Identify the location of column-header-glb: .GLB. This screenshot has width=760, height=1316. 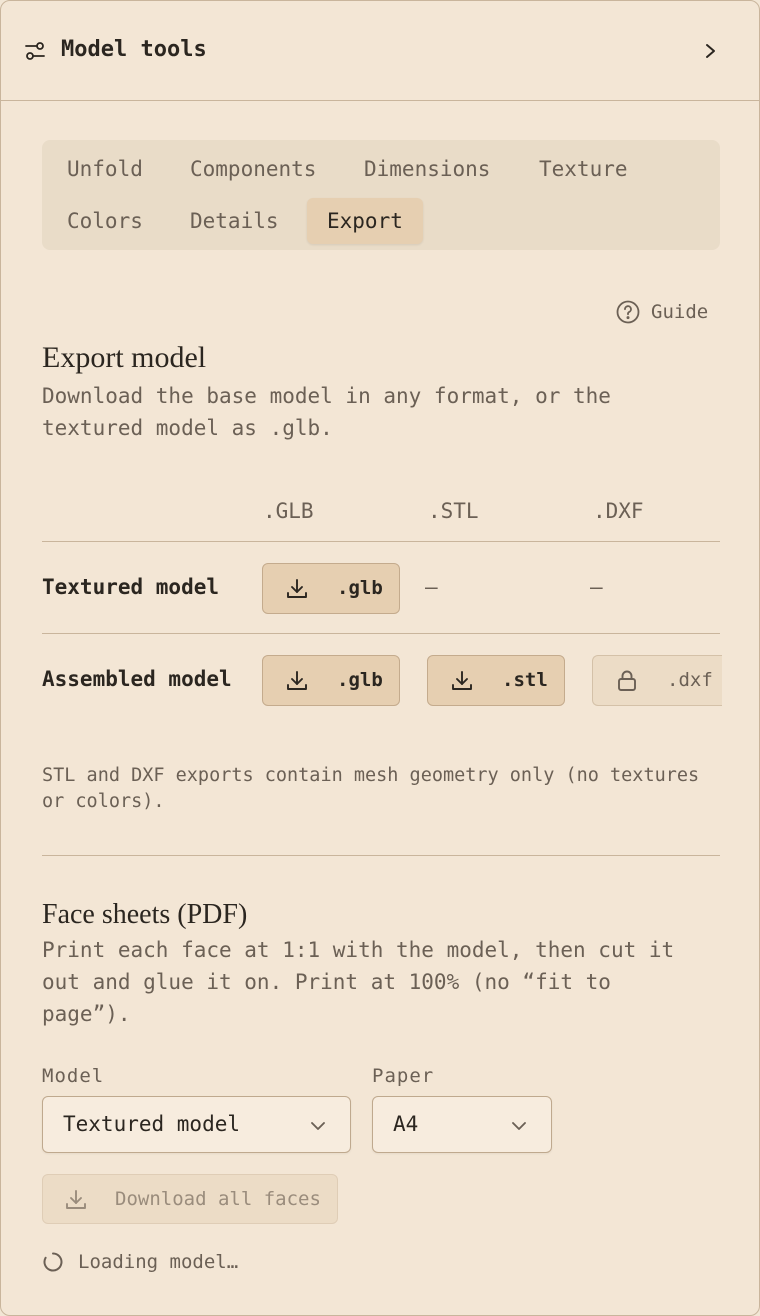
(288, 511).